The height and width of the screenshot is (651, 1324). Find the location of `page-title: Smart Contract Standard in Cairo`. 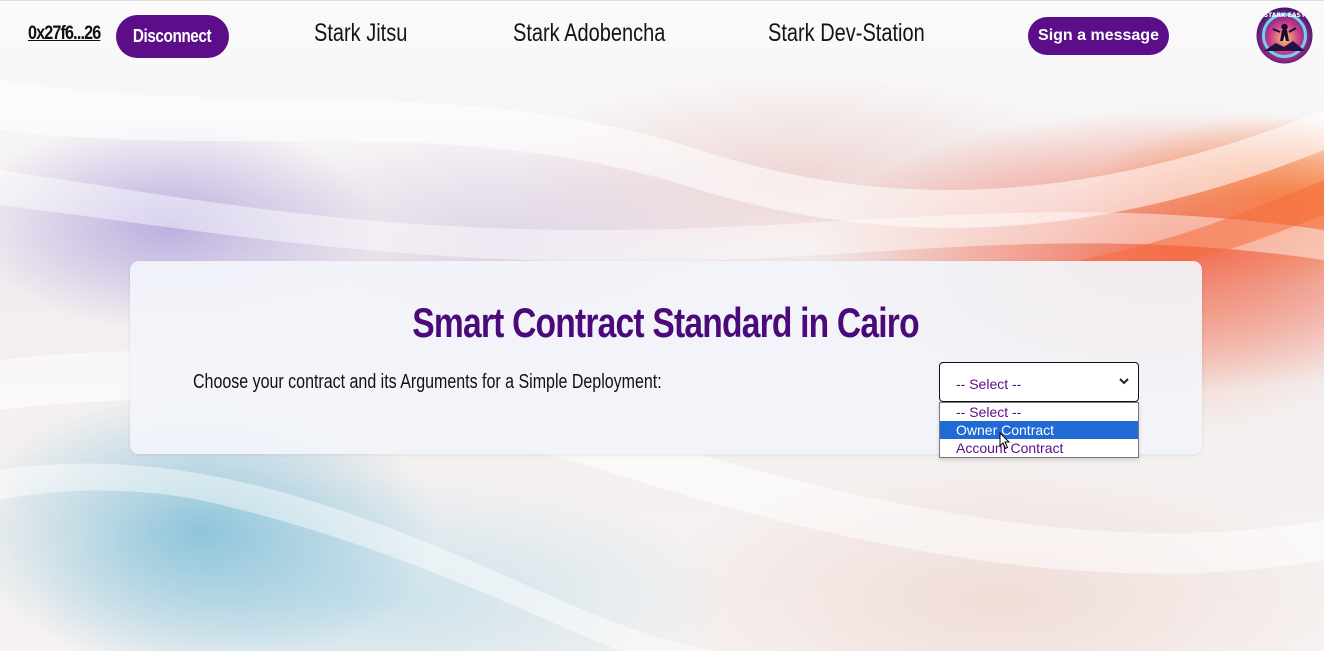

page-title: Smart Contract Standard in Cairo is located at coordinates (666, 323).